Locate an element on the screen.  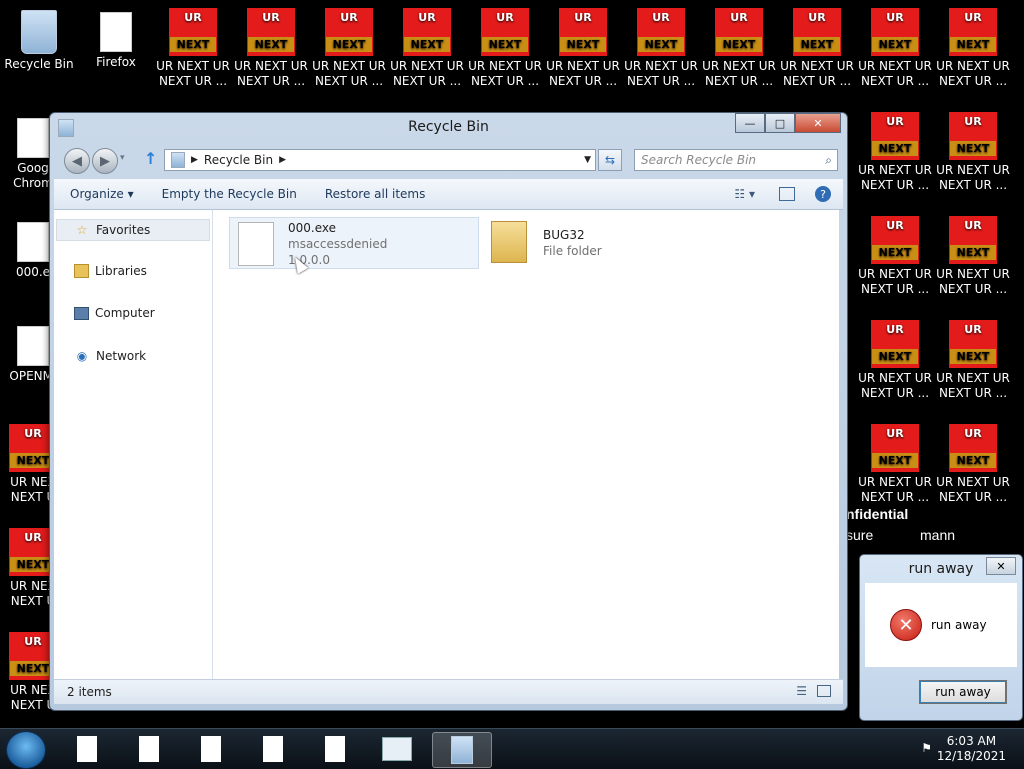
close-button: ✕ is located at coordinates (818, 123).